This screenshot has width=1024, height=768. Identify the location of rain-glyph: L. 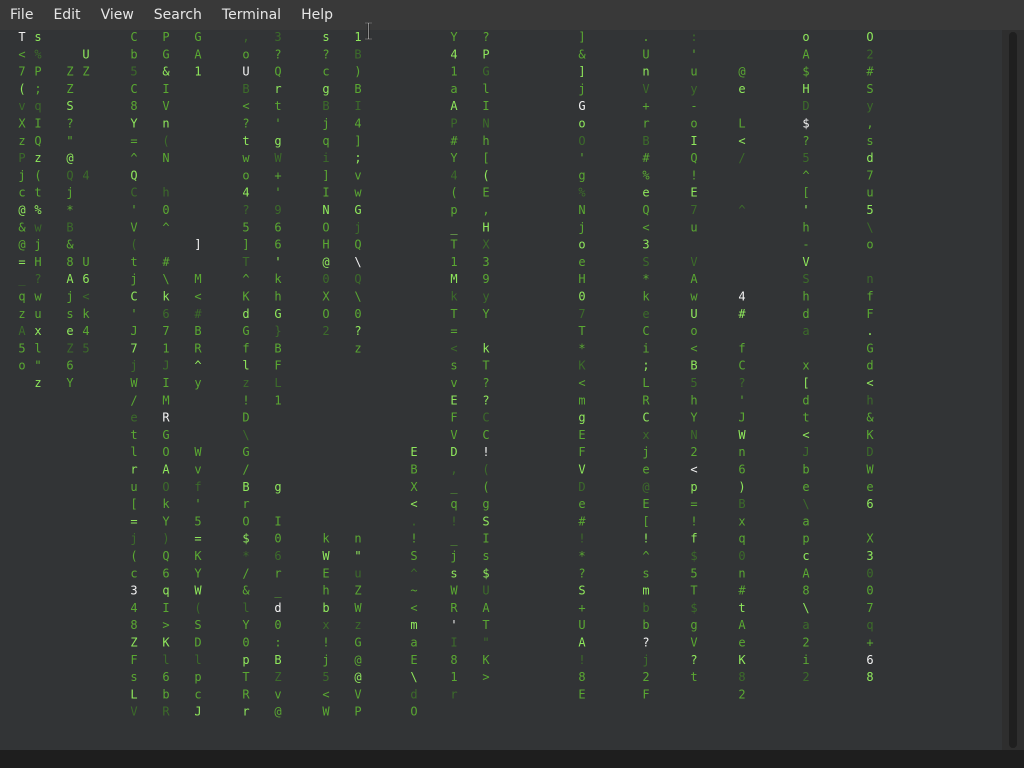
(645, 383).